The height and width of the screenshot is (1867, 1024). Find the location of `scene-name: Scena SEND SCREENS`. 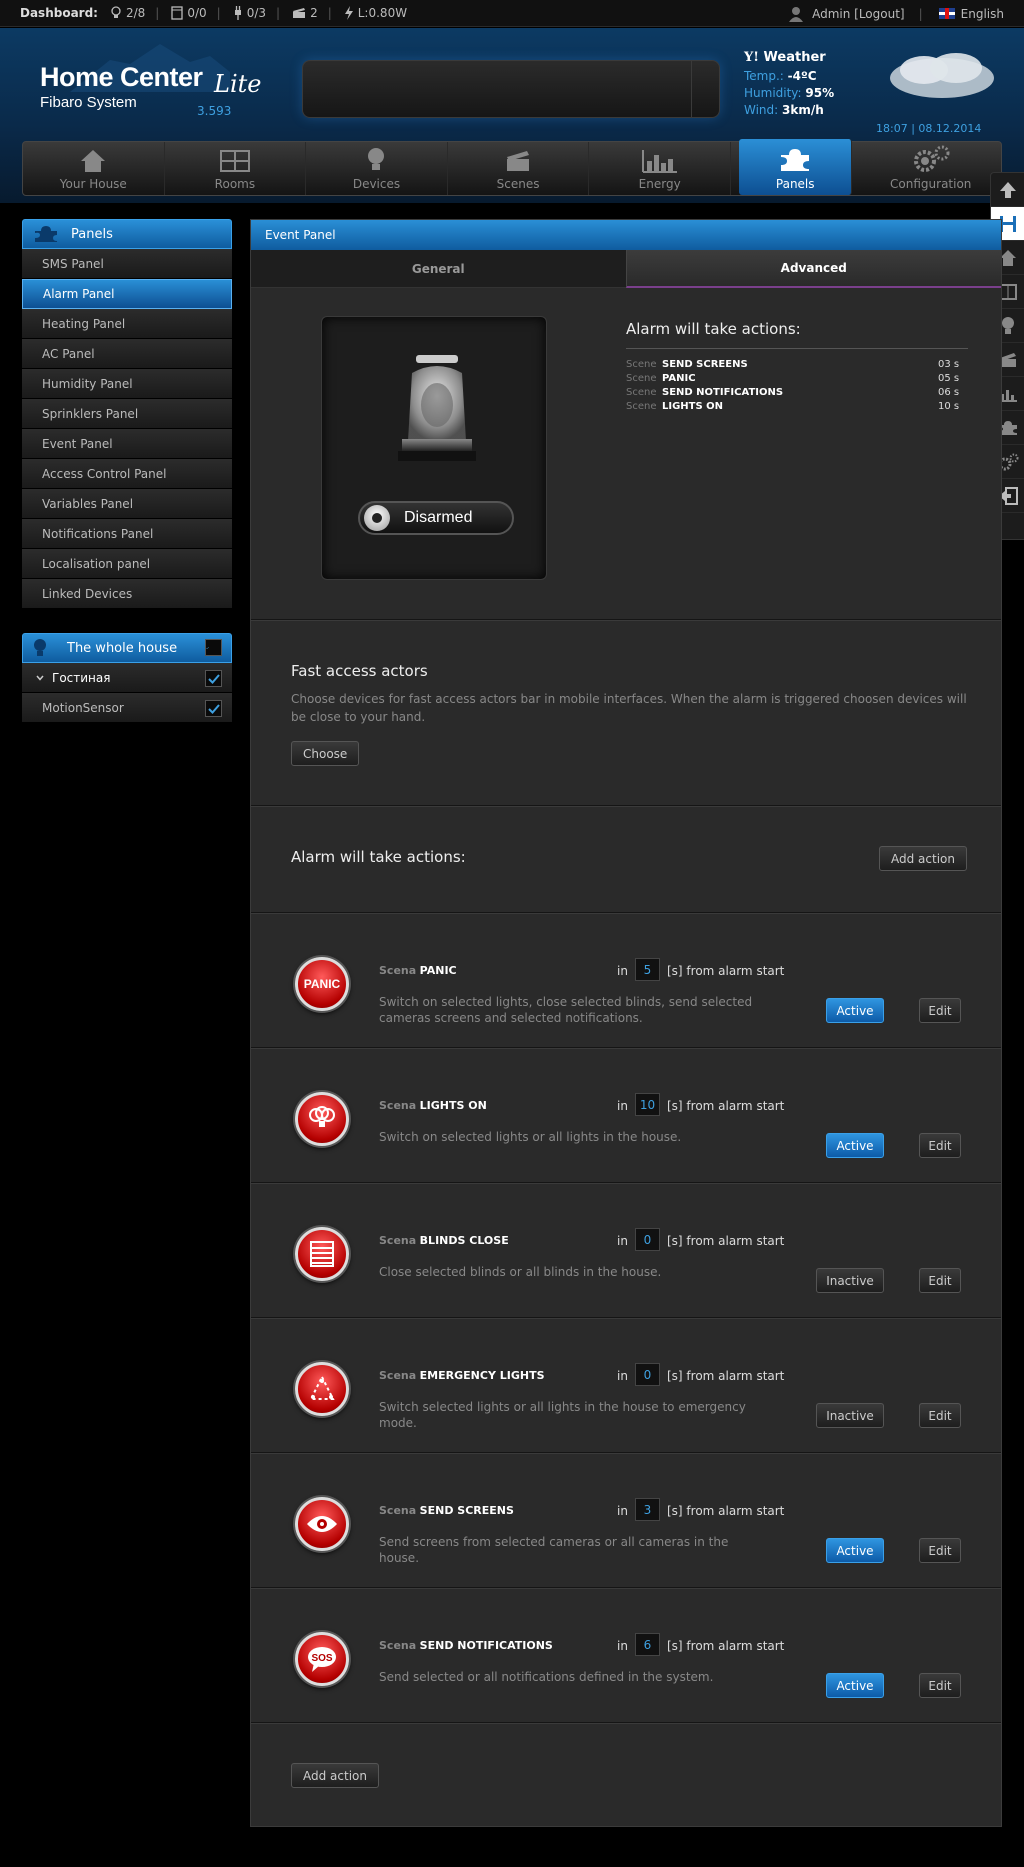

scene-name: Scena SEND SCREENS is located at coordinates (446, 1510).